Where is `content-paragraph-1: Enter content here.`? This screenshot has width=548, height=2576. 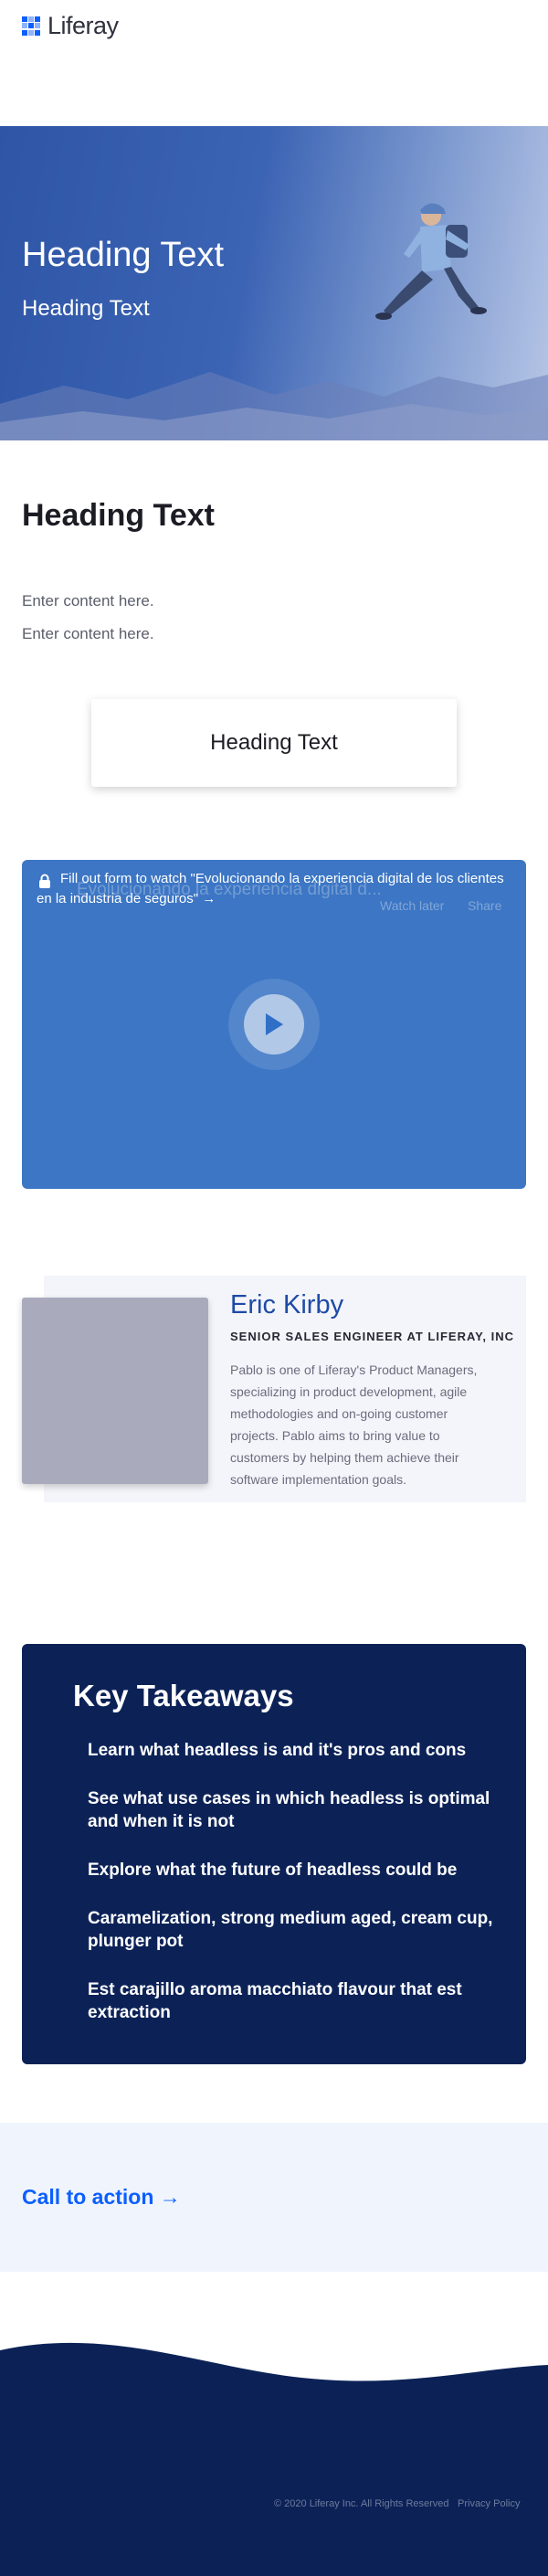
content-paragraph-1: Enter content here. is located at coordinates (88, 601).